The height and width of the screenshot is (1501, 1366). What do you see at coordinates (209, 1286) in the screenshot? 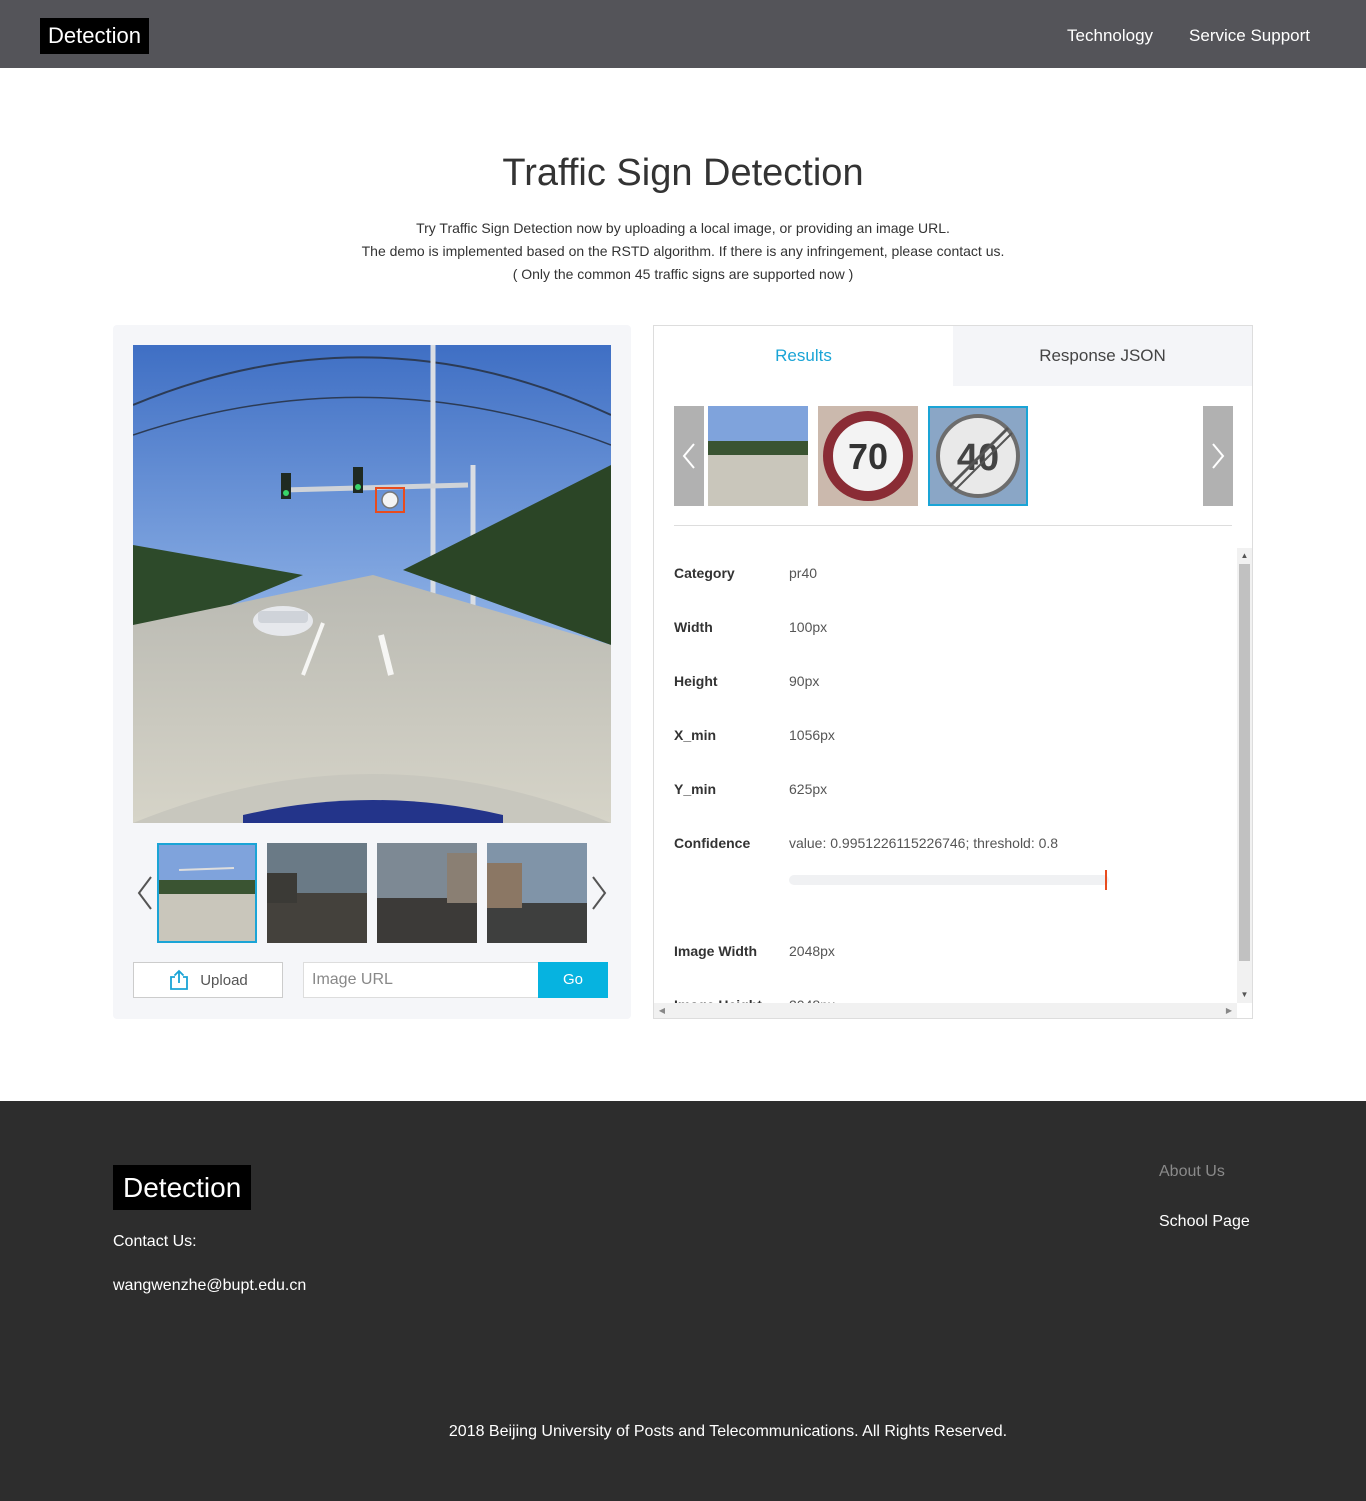
I see `contact-email: wangwenzhe@bupt.edu.cn` at bounding box center [209, 1286].